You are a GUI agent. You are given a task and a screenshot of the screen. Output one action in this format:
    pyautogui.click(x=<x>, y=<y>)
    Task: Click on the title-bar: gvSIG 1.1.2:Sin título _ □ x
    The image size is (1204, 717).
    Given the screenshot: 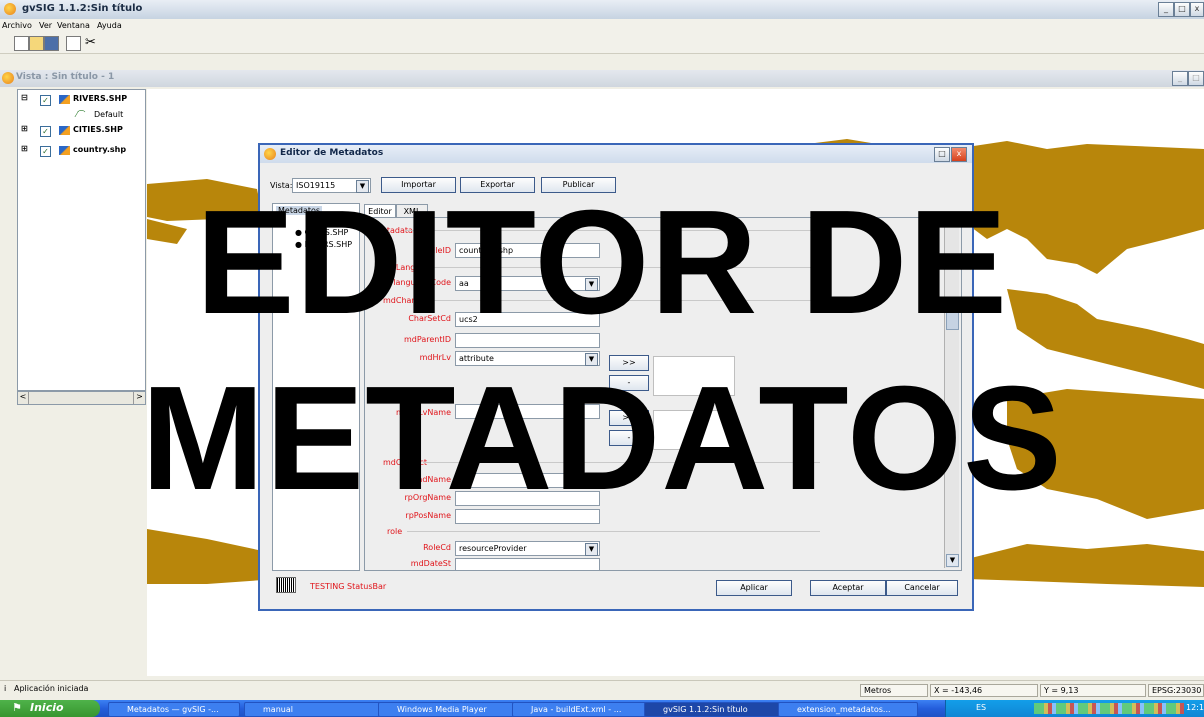 What is the action you would take?
    pyautogui.click(x=602, y=10)
    